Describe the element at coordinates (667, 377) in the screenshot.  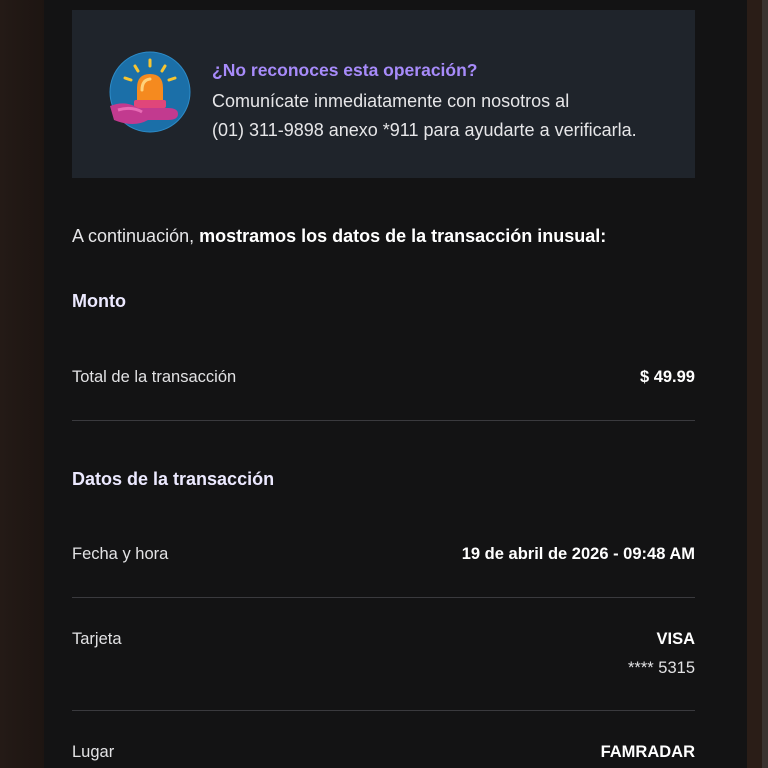
I see `total-value: $ 49.99` at that location.